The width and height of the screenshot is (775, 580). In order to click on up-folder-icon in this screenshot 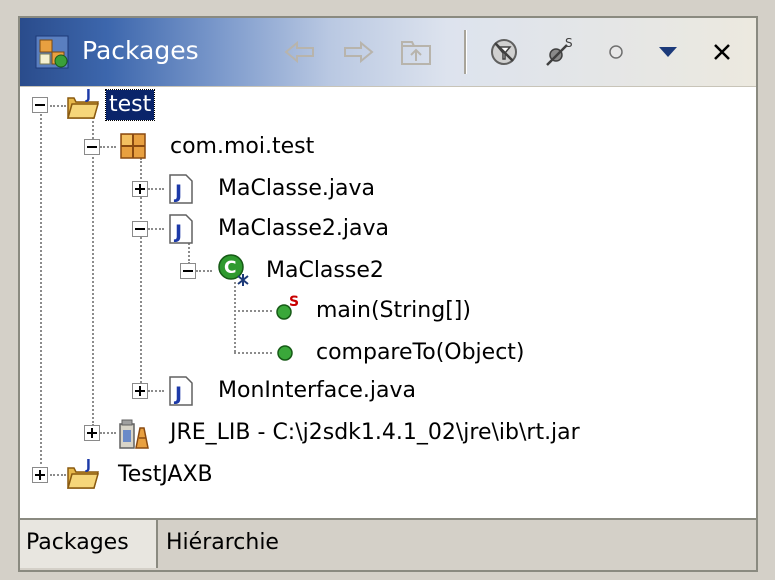, I will do `click(416, 52)`.